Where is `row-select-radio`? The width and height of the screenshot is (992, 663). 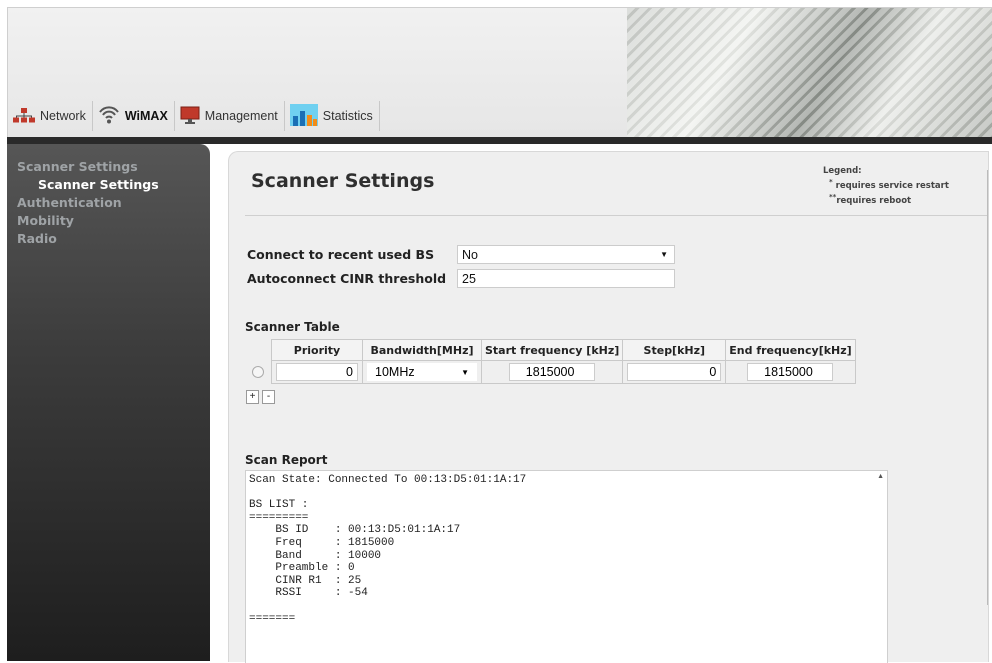 row-select-radio is located at coordinates (258, 372).